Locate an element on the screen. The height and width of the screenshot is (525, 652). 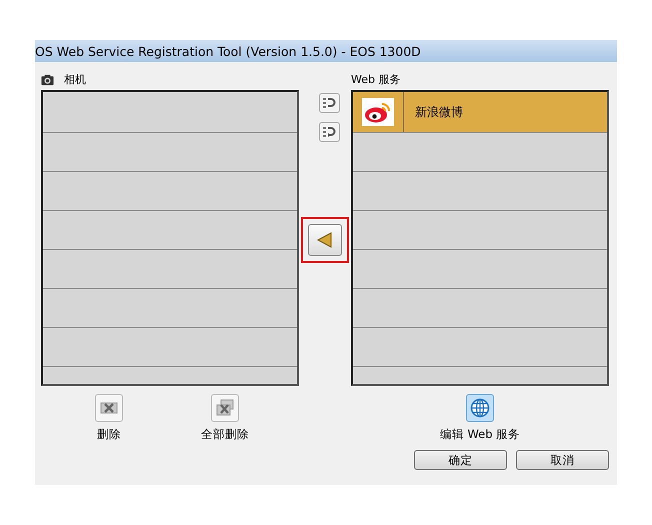
edit-web-services-button is located at coordinates (480, 408).